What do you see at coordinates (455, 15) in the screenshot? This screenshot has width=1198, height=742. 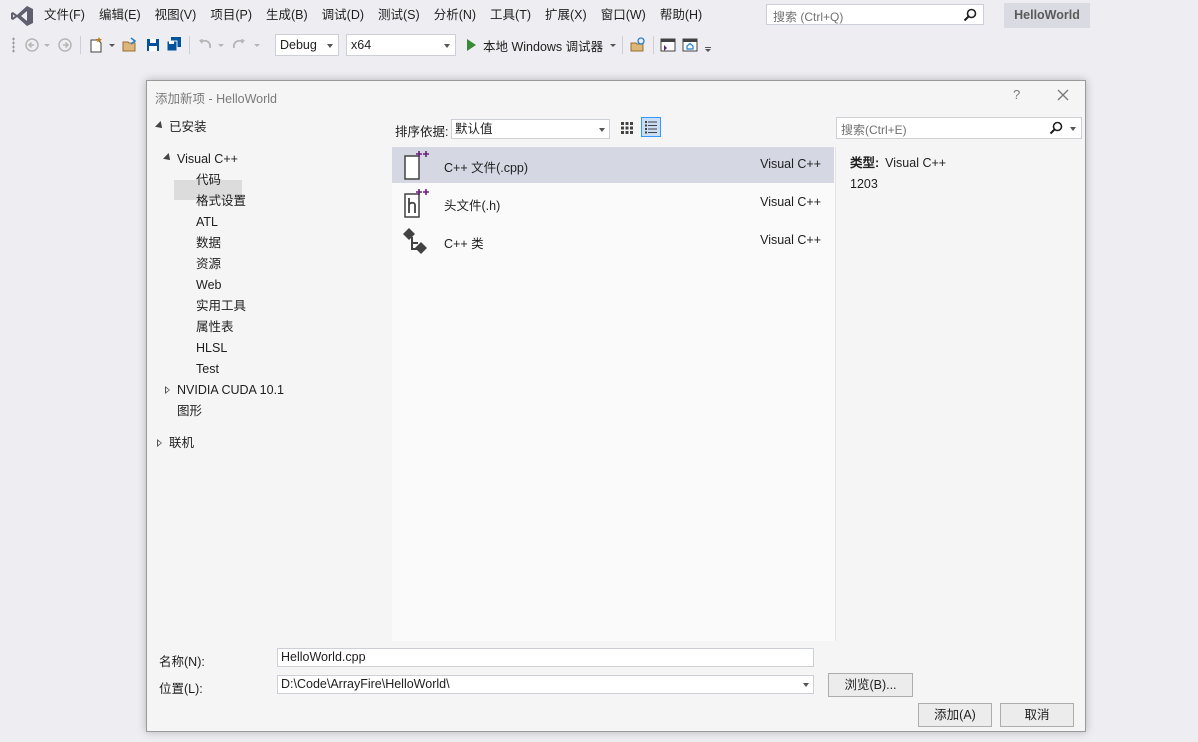 I see `menu-analyze: 分析(N)` at bounding box center [455, 15].